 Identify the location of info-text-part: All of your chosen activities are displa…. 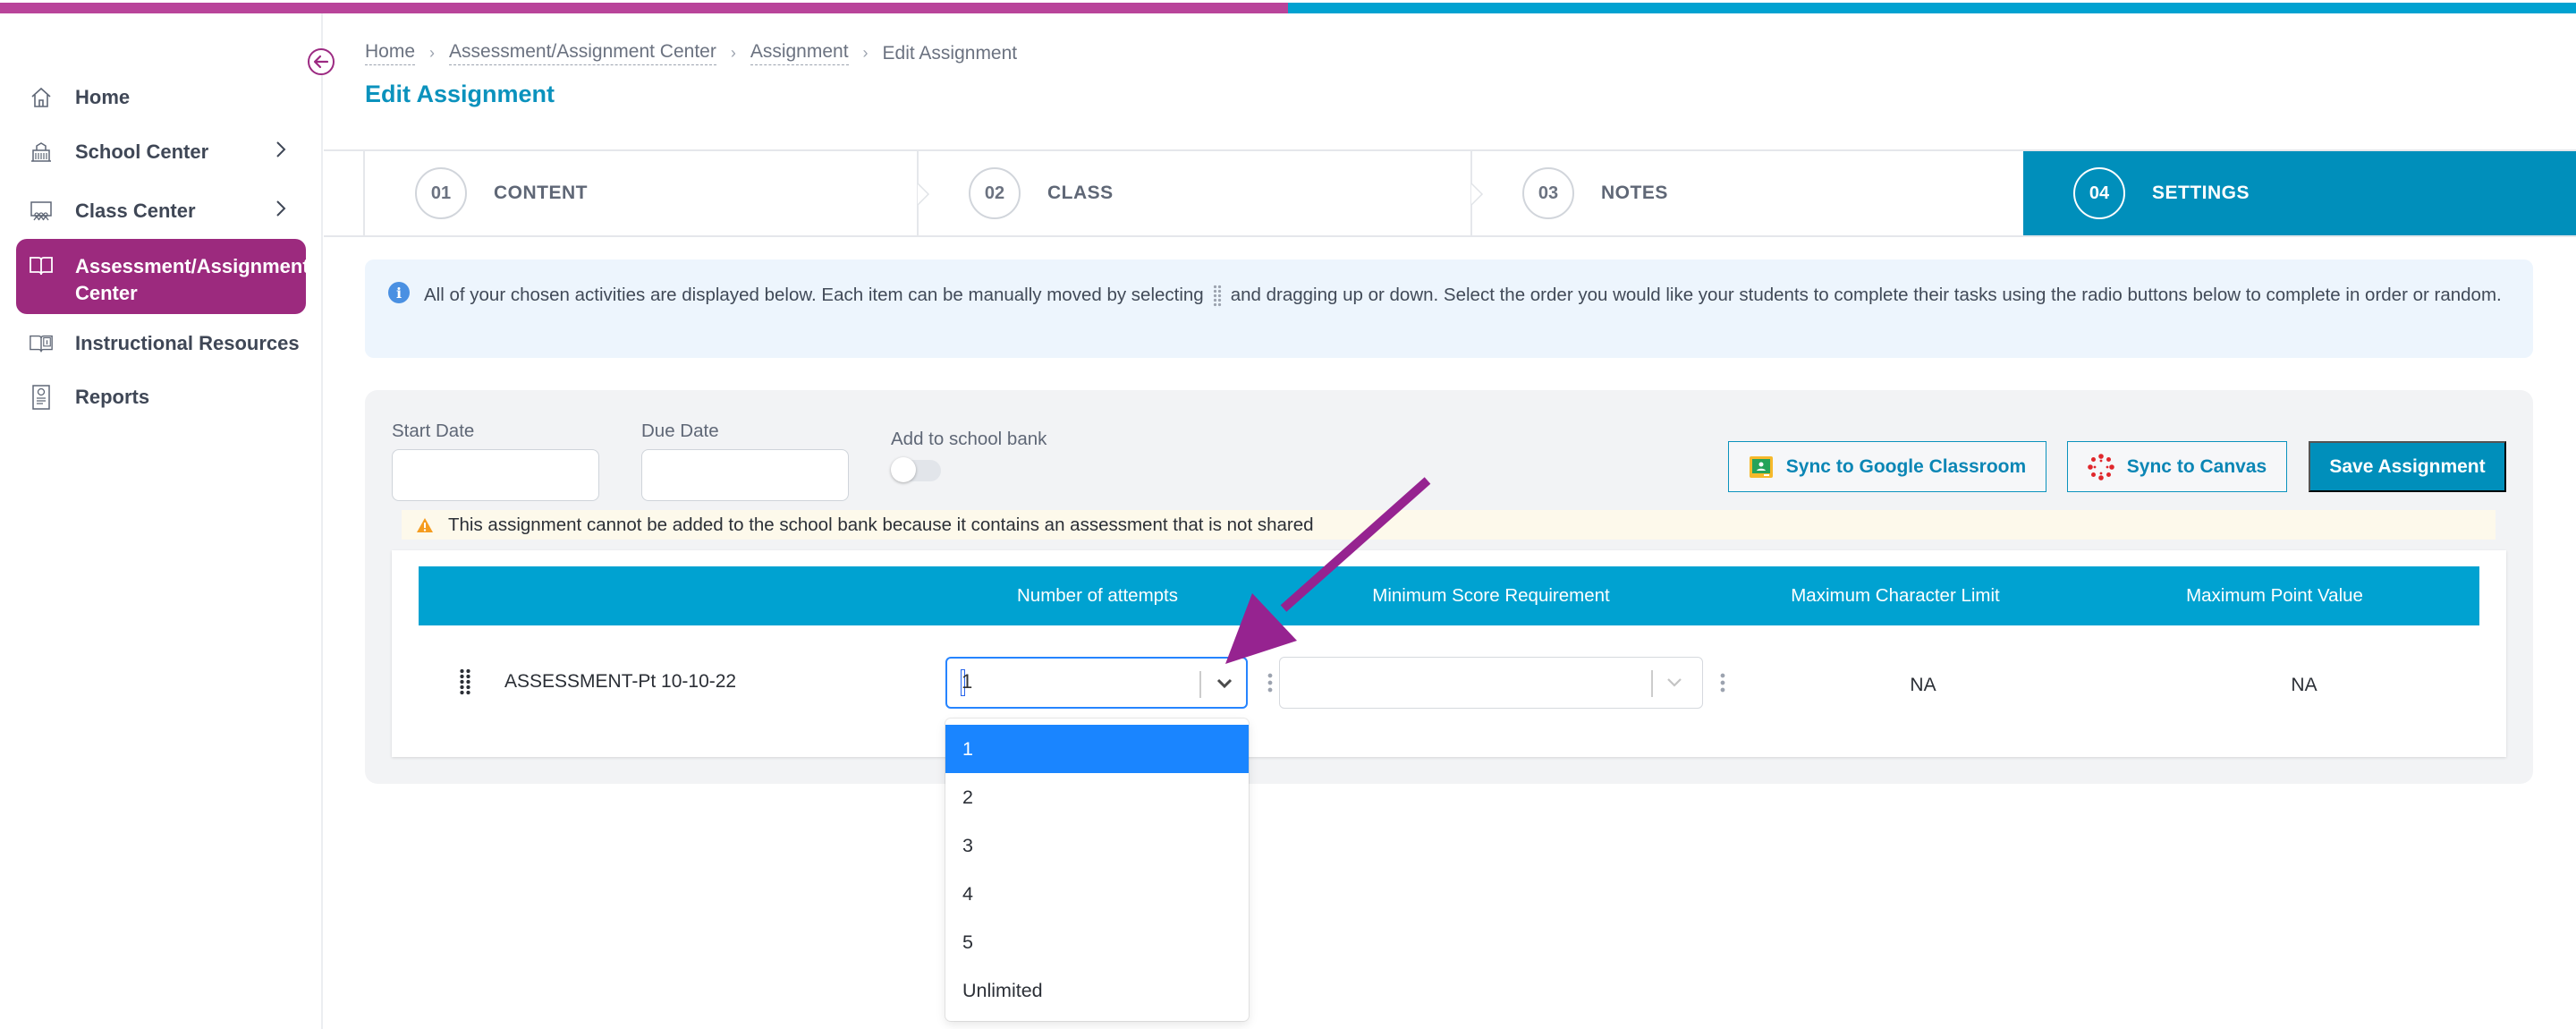
(814, 295).